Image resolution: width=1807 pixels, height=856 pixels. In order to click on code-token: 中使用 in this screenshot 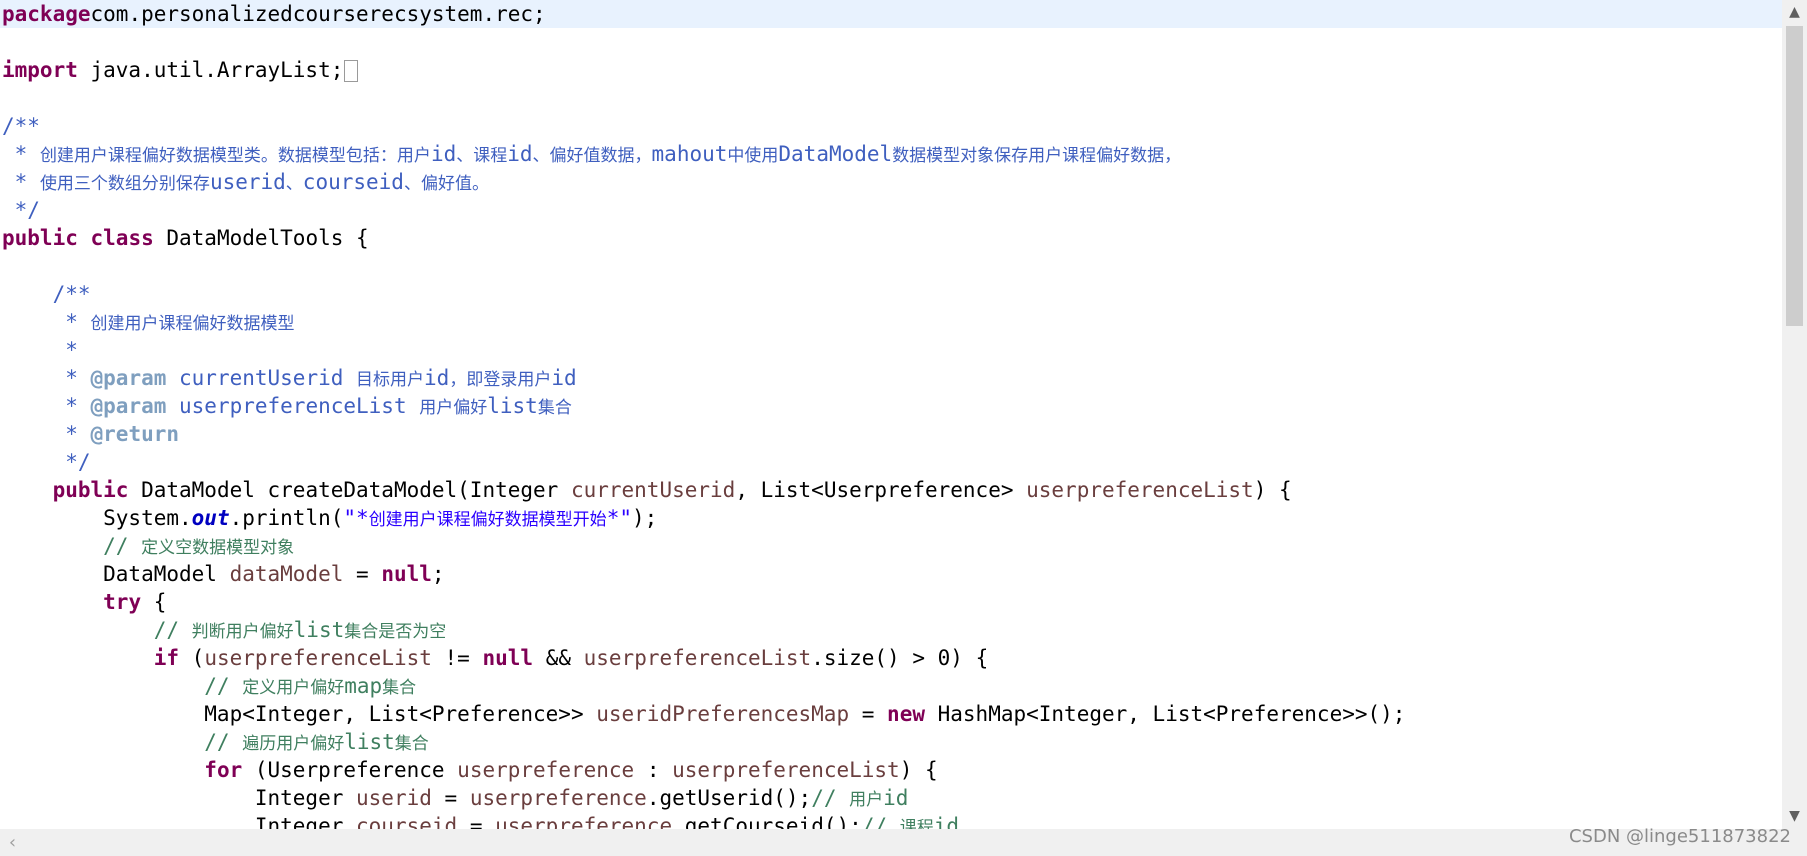, I will do `click(753, 156)`.